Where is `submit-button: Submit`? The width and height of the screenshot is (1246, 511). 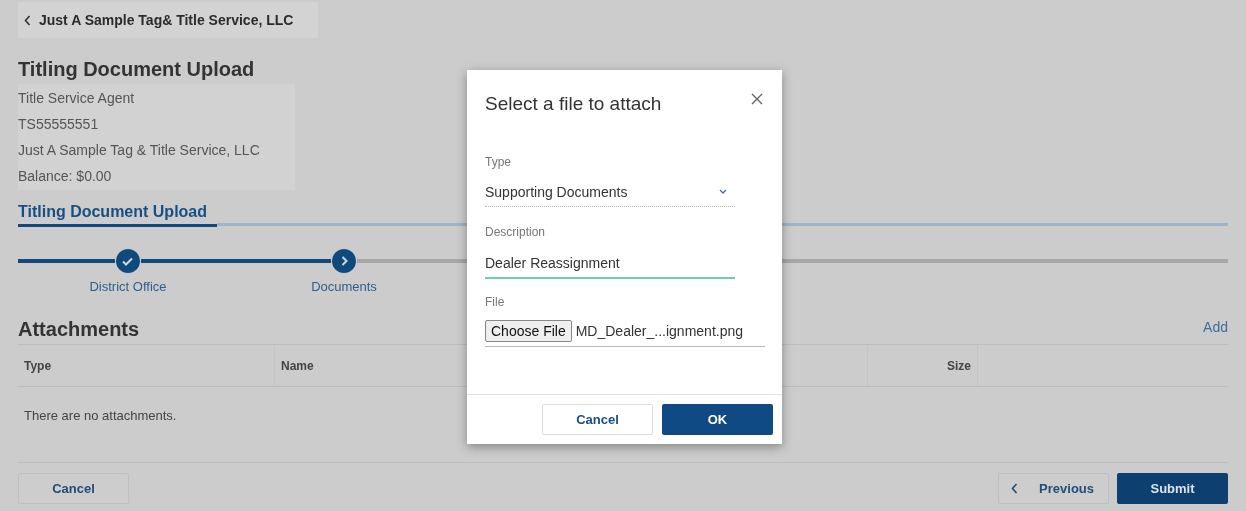 submit-button: Submit is located at coordinates (1172, 488).